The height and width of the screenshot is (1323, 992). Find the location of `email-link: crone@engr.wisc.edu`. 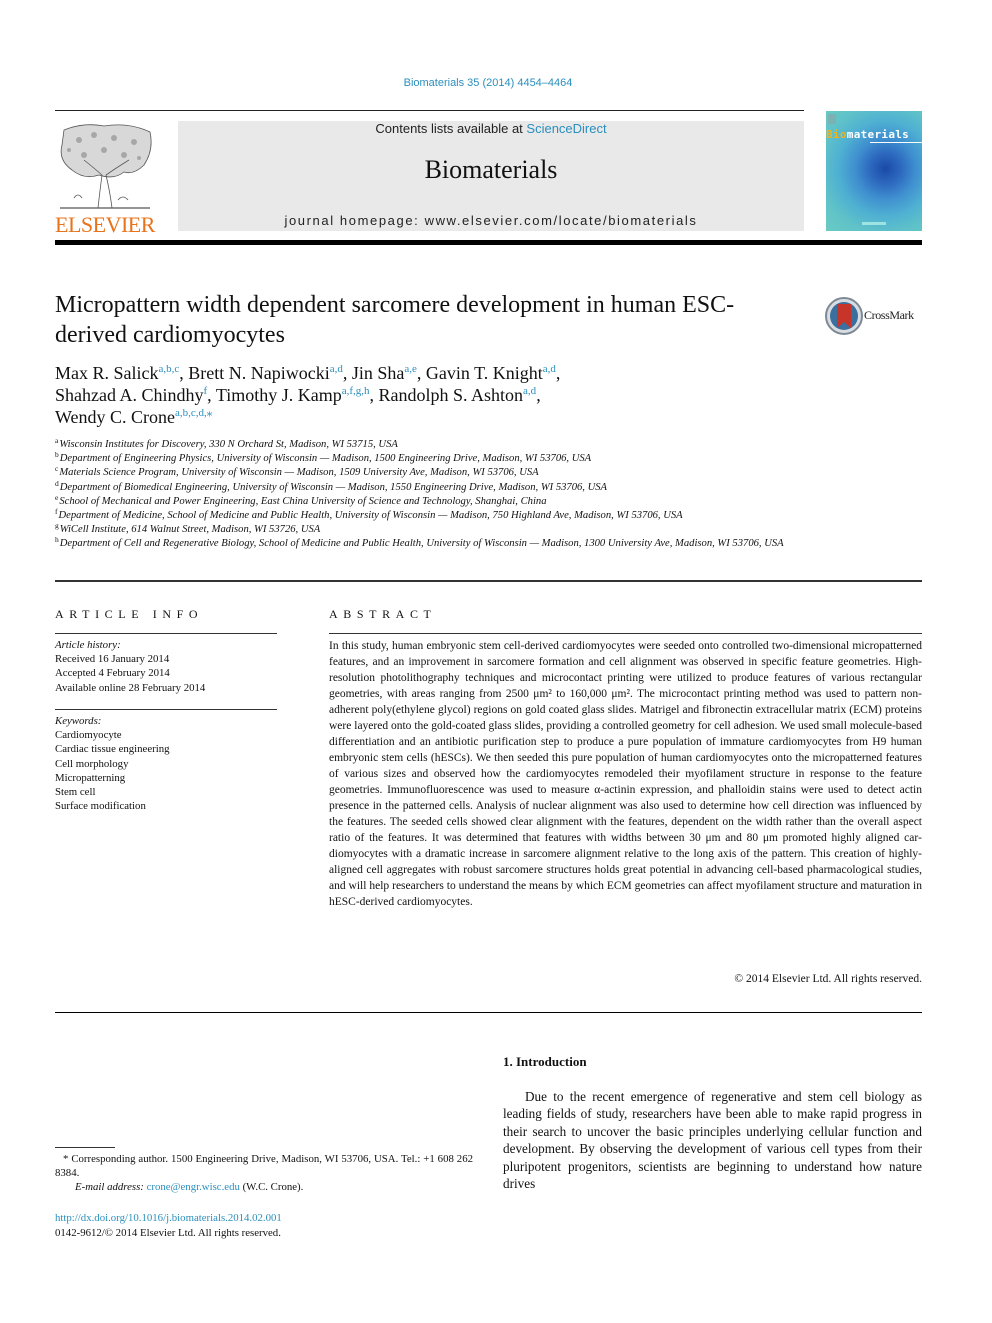

email-link: crone@engr.wisc.edu is located at coordinates (193, 1187).